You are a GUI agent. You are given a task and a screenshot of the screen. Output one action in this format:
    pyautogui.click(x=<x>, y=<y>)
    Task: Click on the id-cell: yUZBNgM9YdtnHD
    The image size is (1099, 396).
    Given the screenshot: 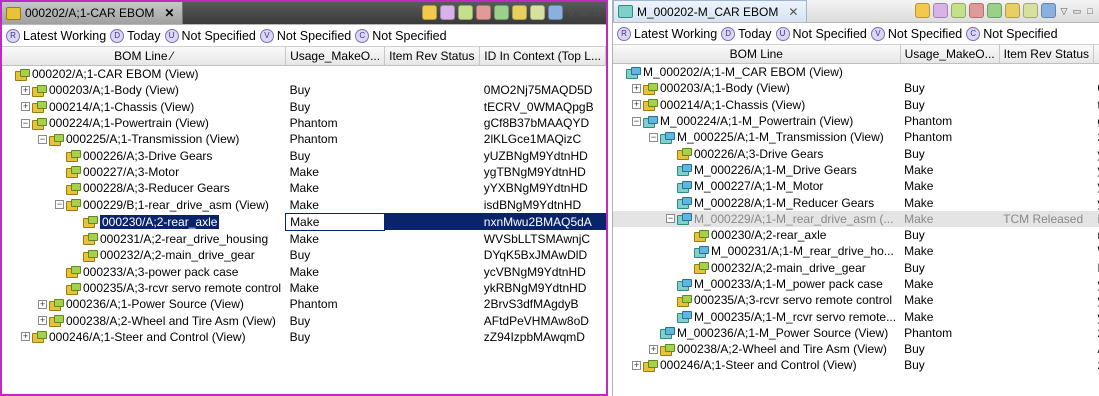 What is the action you would take?
    pyautogui.click(x=543, y=155)
    